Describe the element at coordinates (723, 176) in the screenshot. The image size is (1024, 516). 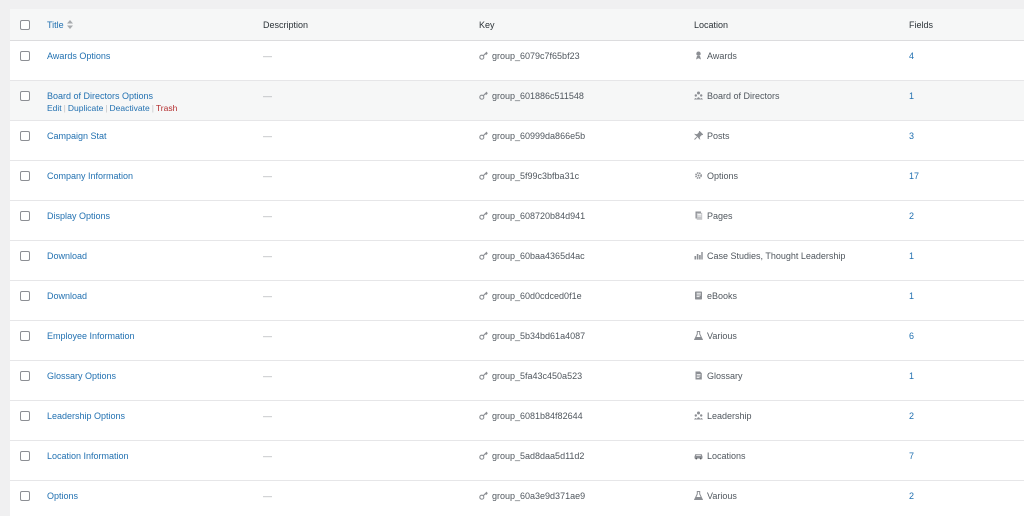
I see `location-text: Options` at that location.